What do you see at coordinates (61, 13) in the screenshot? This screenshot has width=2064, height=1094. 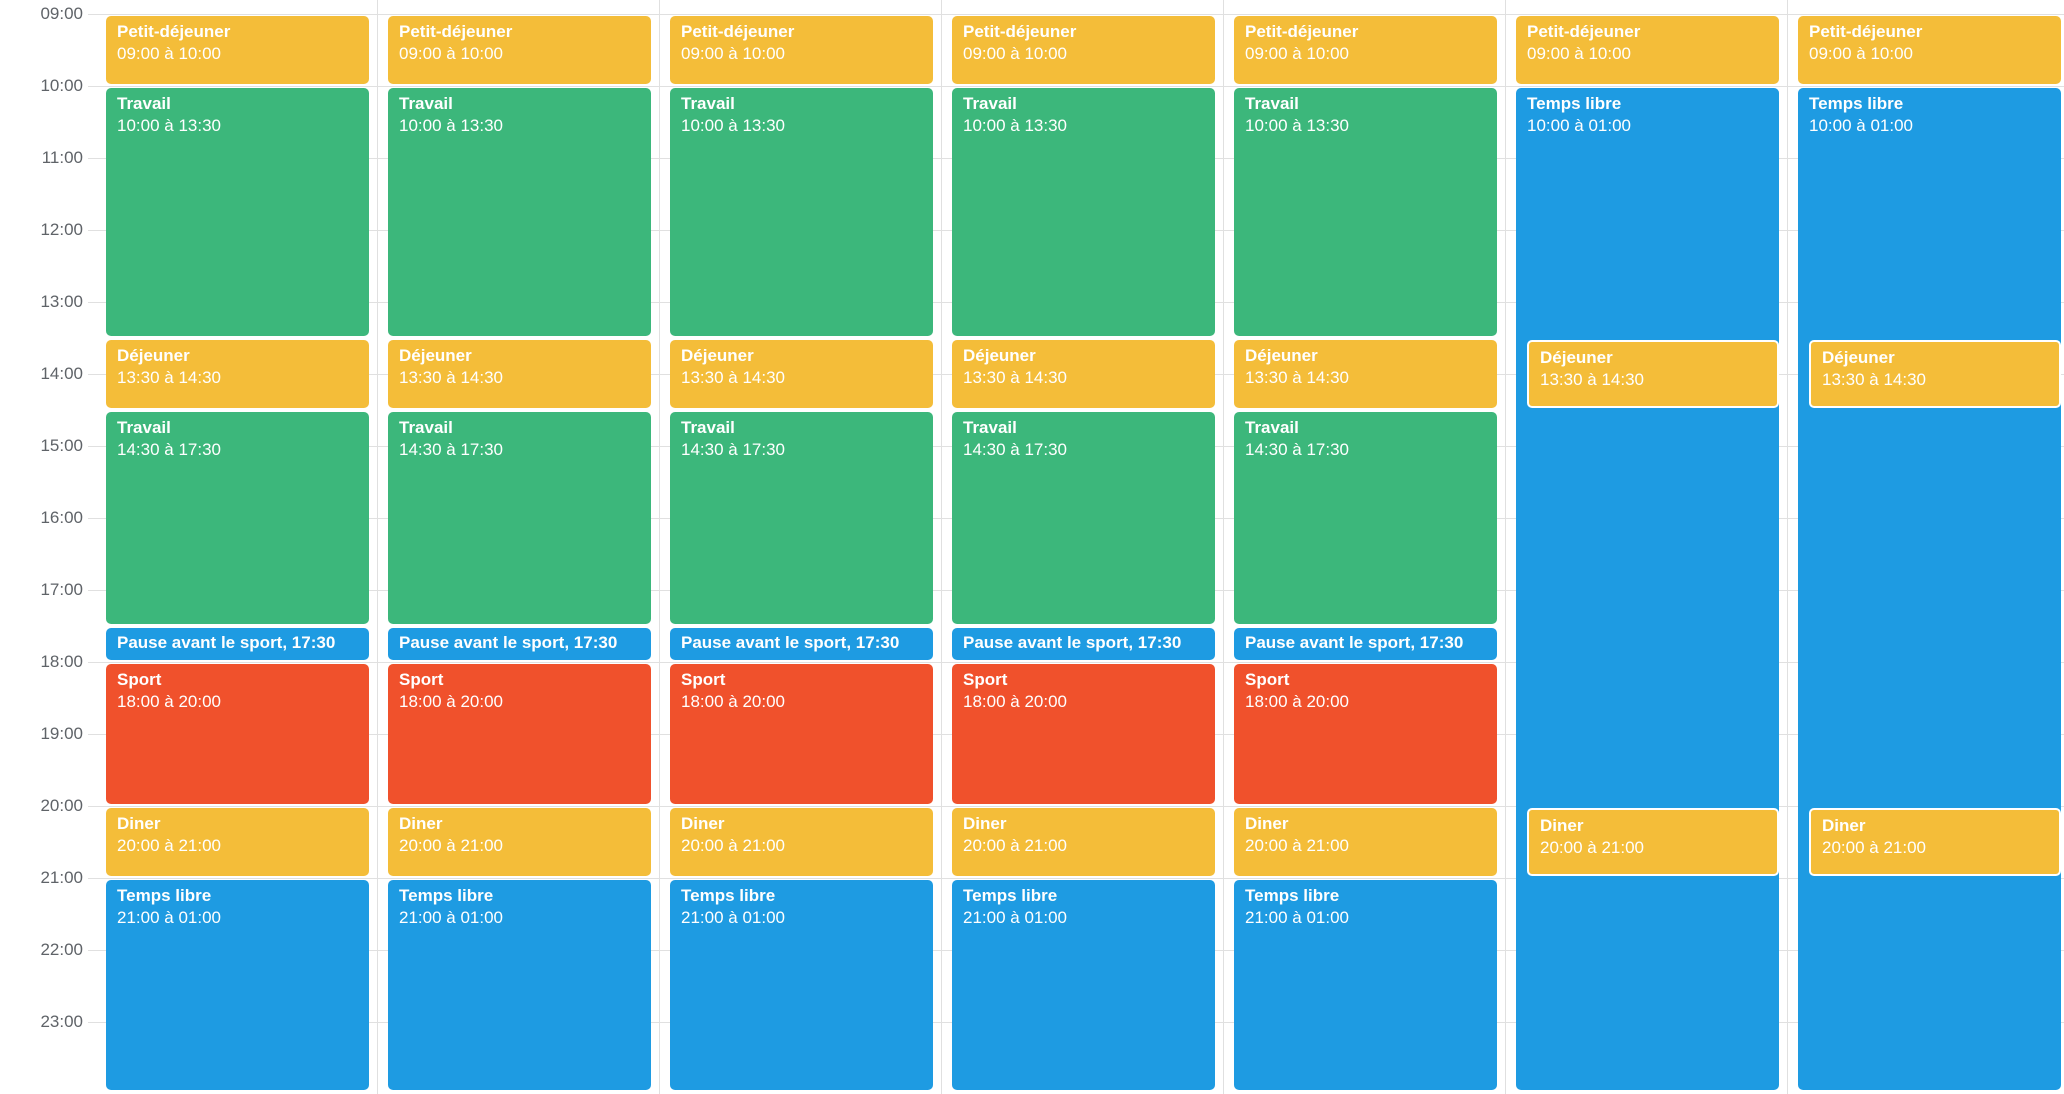 I see `hour-label: 09:00` at bounding box center [61, 13].